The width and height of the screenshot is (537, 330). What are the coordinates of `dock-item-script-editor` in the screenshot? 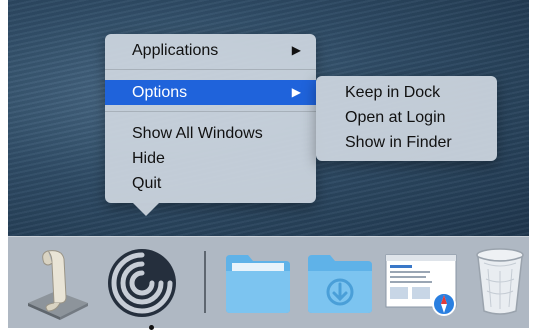 It's located at (60, 283).